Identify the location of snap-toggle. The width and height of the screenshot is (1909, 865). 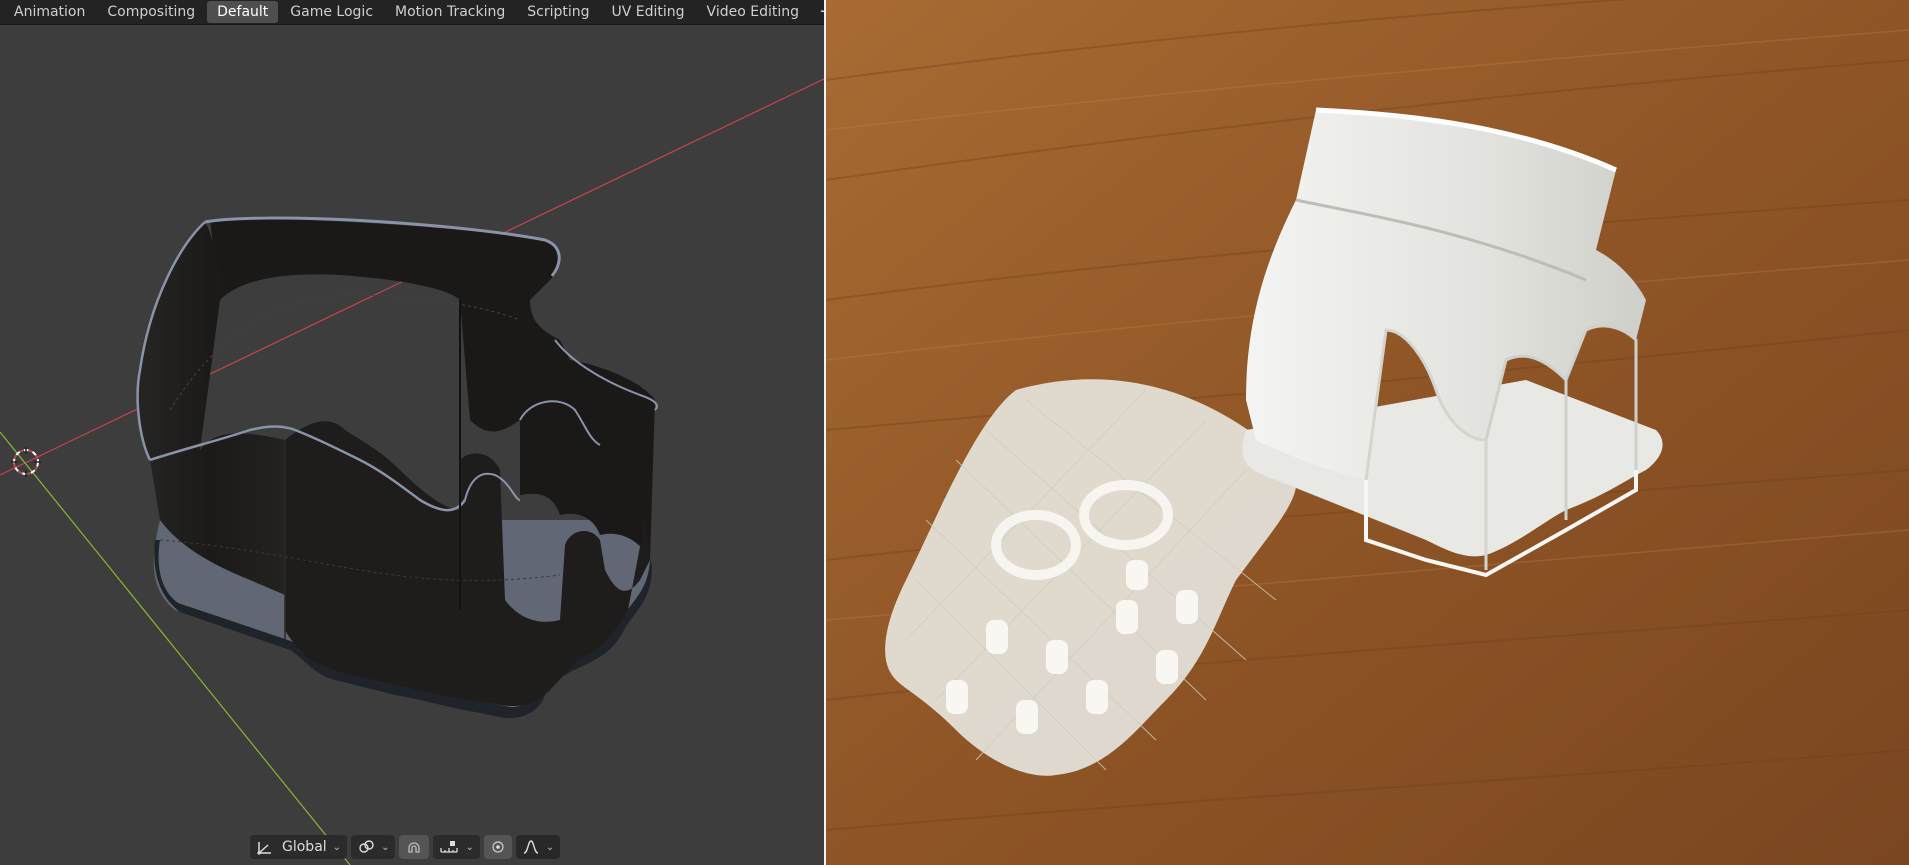
(414, 847).